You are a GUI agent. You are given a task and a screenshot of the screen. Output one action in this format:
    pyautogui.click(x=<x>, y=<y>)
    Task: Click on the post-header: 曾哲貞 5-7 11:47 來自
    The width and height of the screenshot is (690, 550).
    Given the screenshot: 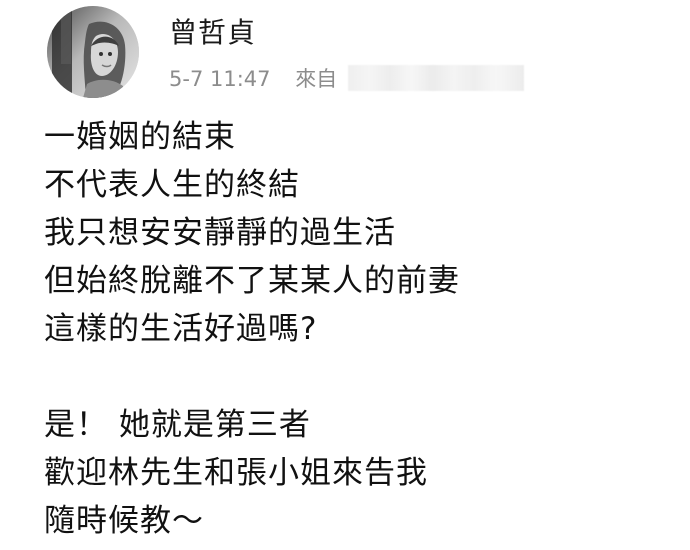 What is the action you would take?
    pyautogui.click(x=347, y=52)
    